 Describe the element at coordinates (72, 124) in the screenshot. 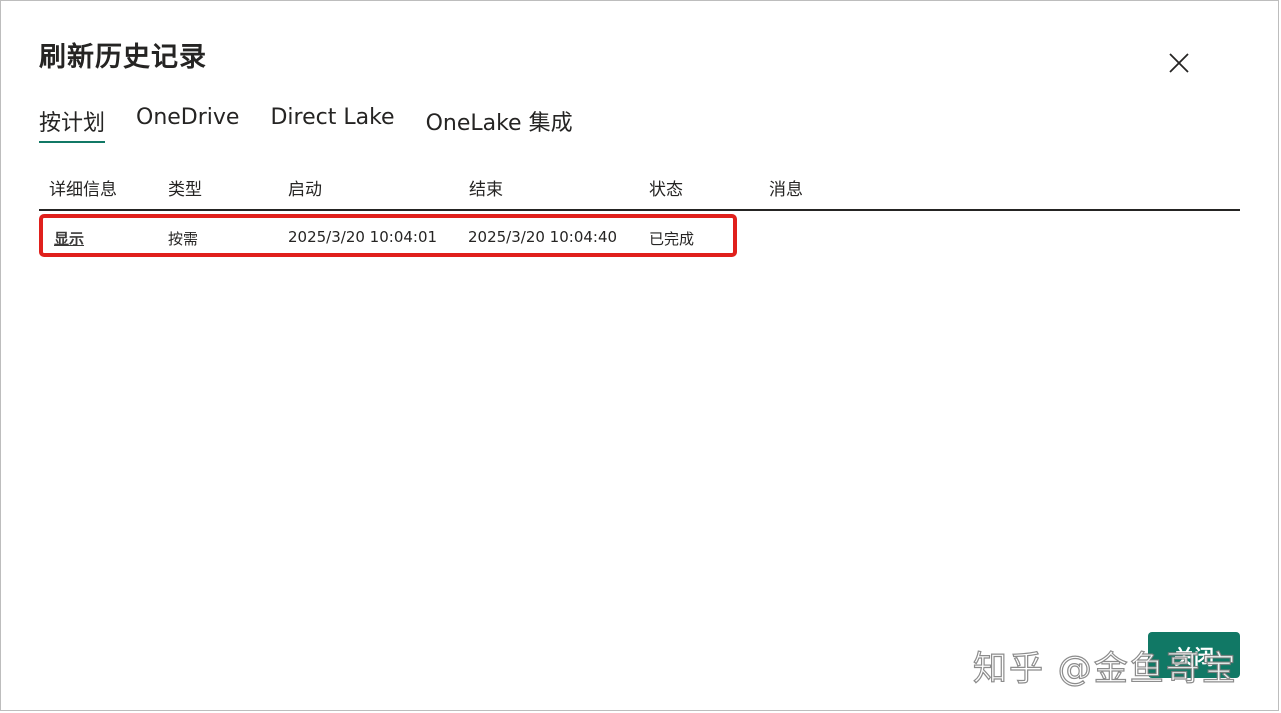

I see `tab-scheduled: 按计划` at that location.